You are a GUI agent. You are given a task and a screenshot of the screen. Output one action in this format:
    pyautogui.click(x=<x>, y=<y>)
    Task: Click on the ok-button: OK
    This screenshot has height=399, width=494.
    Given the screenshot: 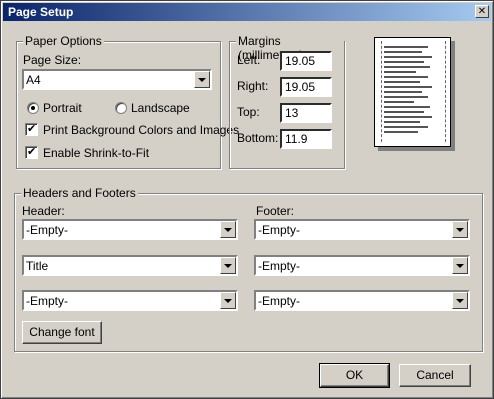 What is the action you would take?
    pyautogui.click(x=354, y=375)
    